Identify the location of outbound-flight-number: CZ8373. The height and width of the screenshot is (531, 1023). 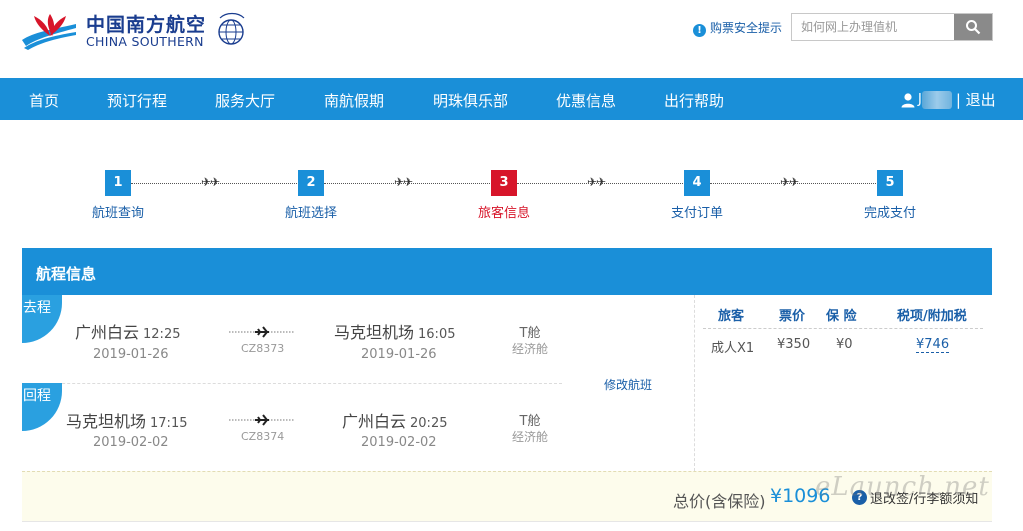
(263, 348).